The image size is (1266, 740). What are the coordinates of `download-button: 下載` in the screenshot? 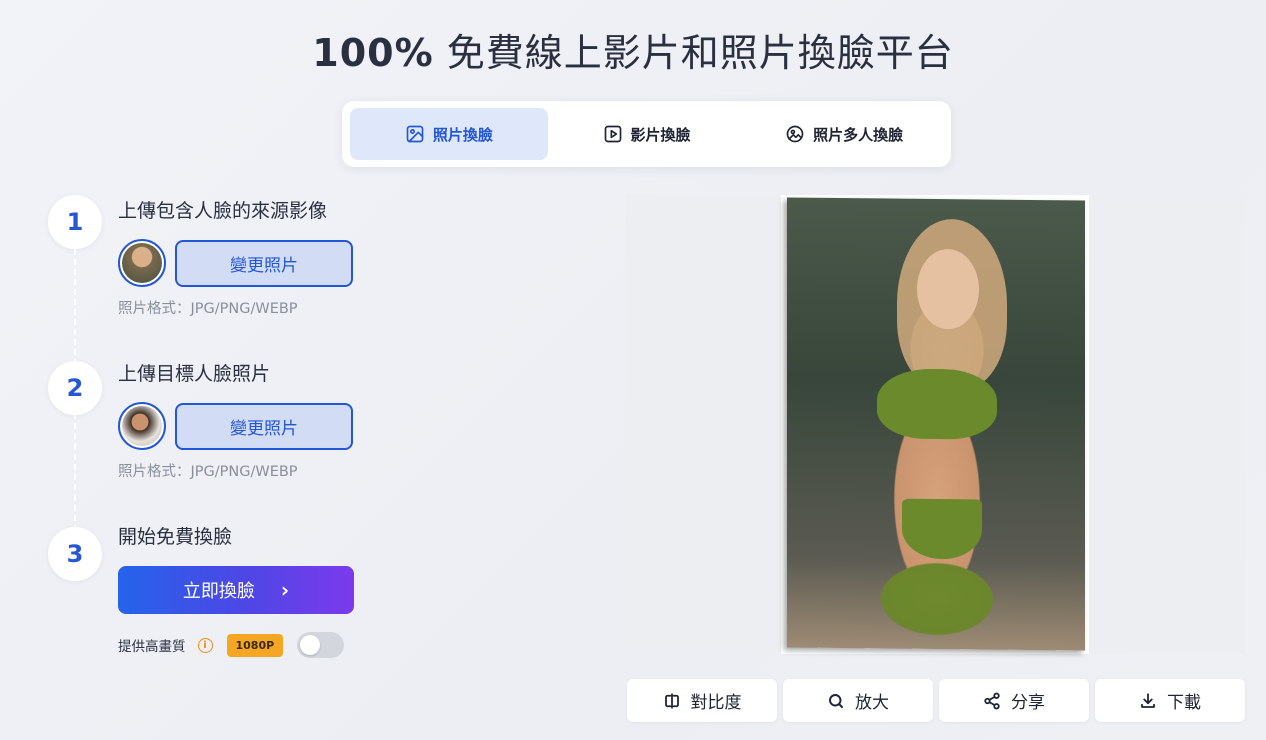 It's located at (1170, 700).